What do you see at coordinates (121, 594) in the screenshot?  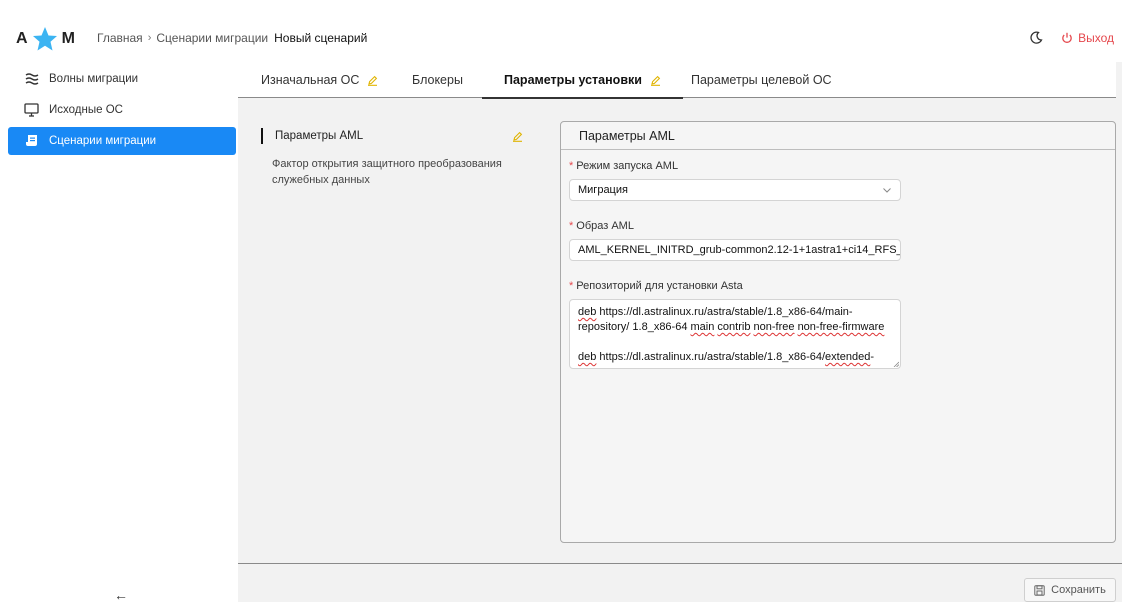 I see `arrow-left-icon: ←` at bounding box center [121, 594].